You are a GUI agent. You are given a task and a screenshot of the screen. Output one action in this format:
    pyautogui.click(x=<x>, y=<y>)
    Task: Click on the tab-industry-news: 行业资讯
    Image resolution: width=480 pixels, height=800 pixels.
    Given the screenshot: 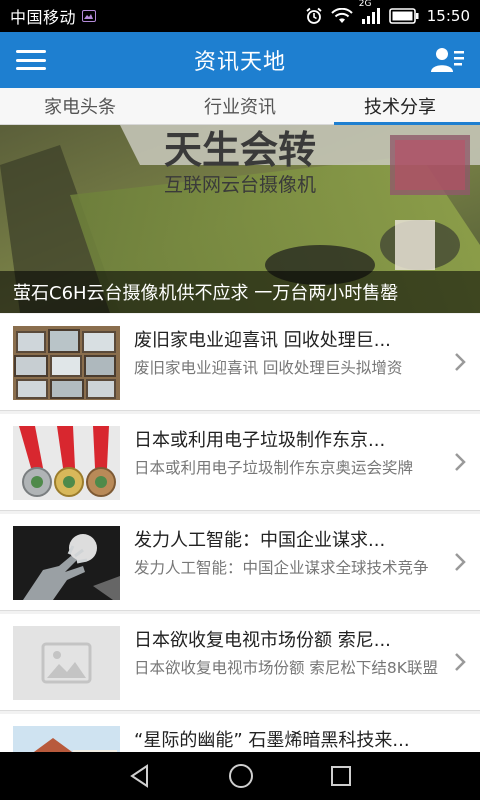 What is the action you would take?
    pyautogui.click(x=240, y=106)
    